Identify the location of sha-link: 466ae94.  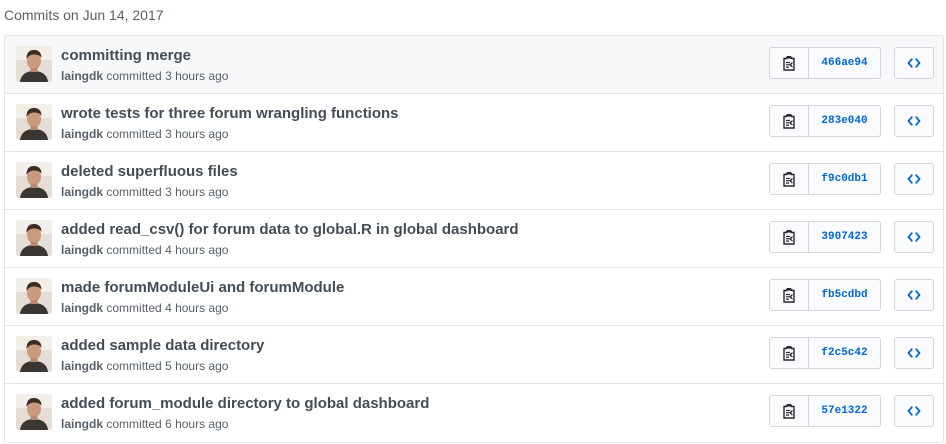
(844, 63).